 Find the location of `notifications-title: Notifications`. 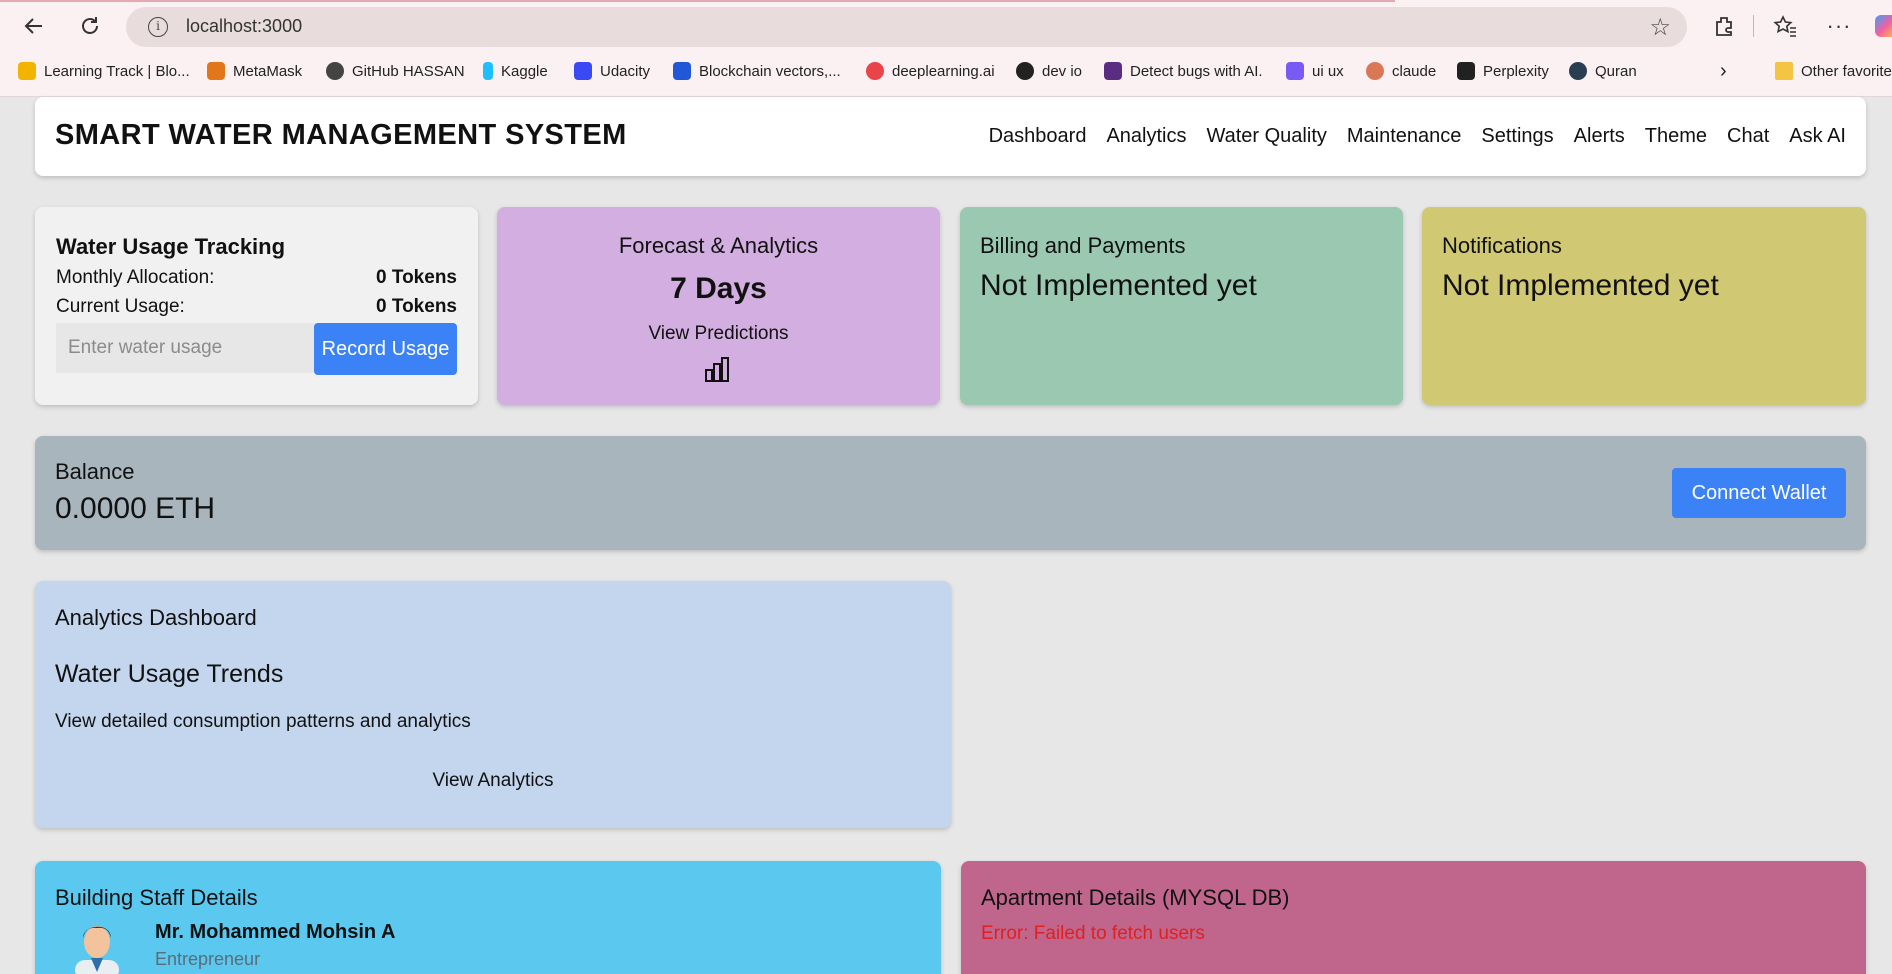

notifications-title: Notifications is located at coordinates (1502, 245).